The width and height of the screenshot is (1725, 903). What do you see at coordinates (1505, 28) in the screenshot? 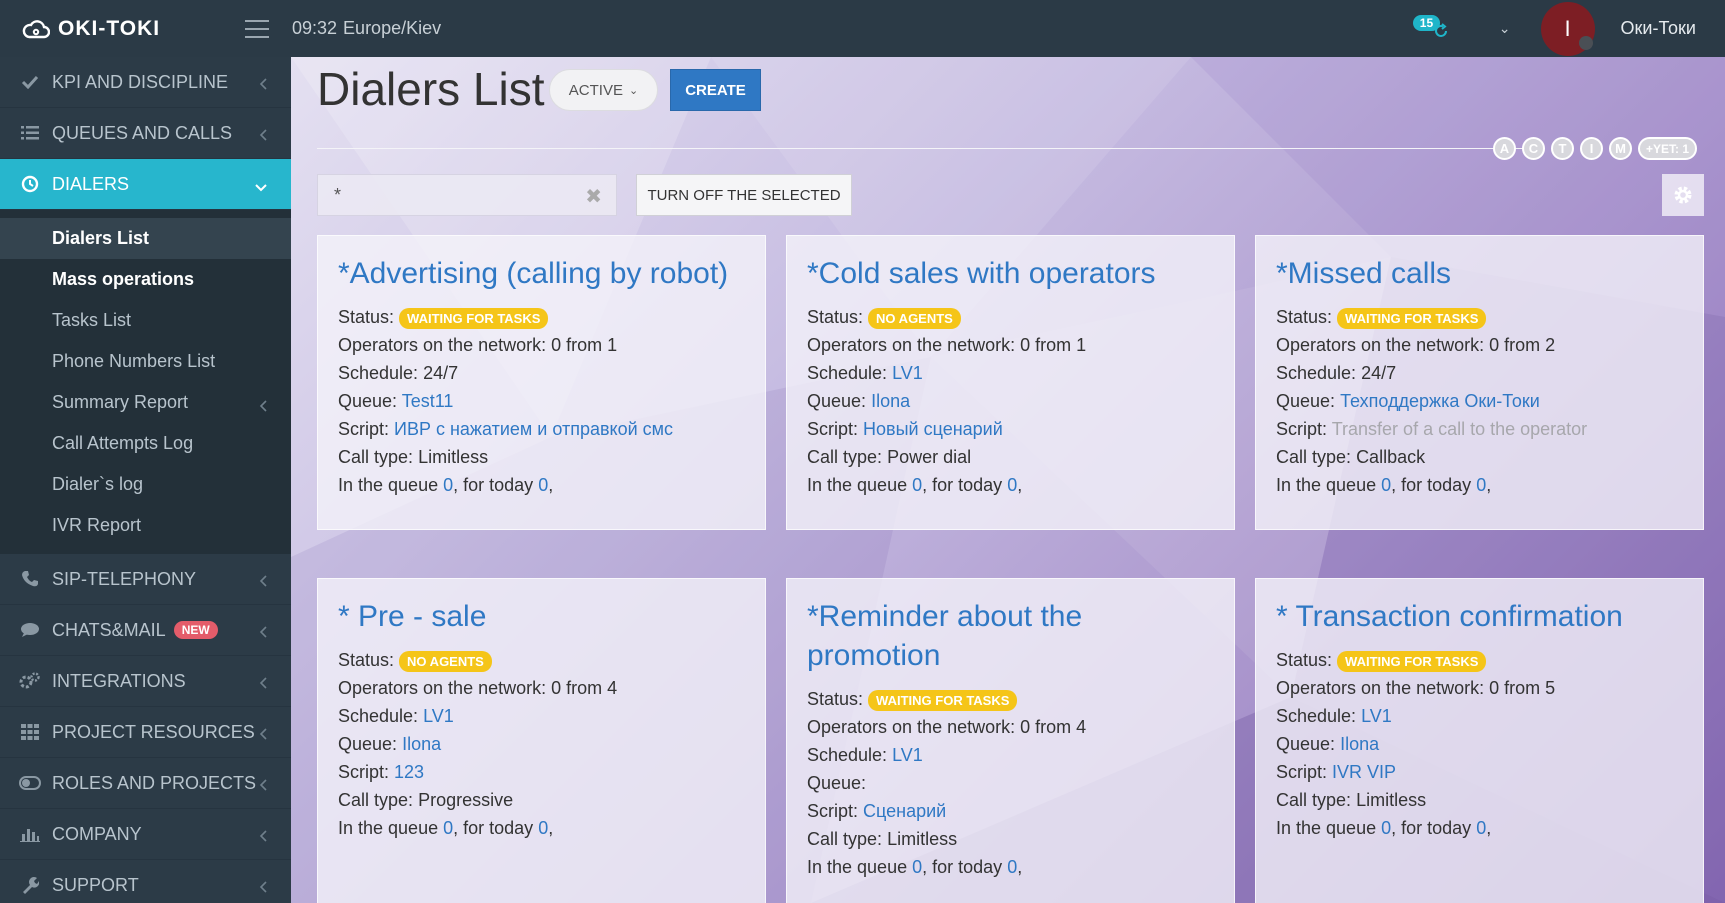
I see `chevron-down-icon: ⌄` at bounding box center [1505, 28].